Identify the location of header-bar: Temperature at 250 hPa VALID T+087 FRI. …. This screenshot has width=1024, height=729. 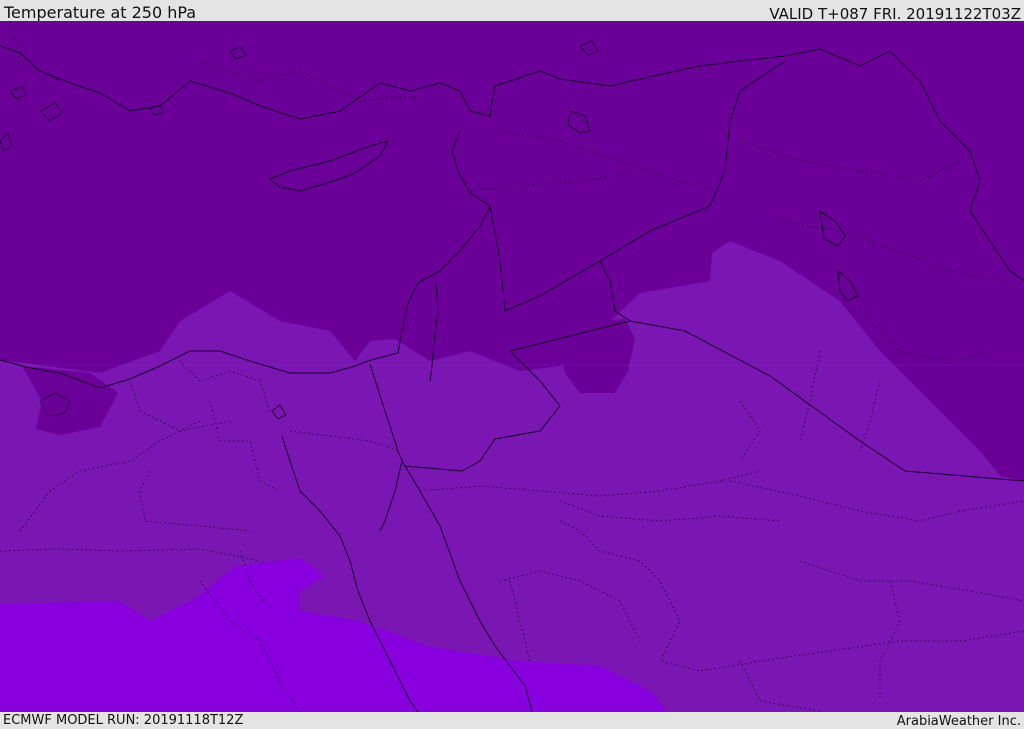
(512, 11).